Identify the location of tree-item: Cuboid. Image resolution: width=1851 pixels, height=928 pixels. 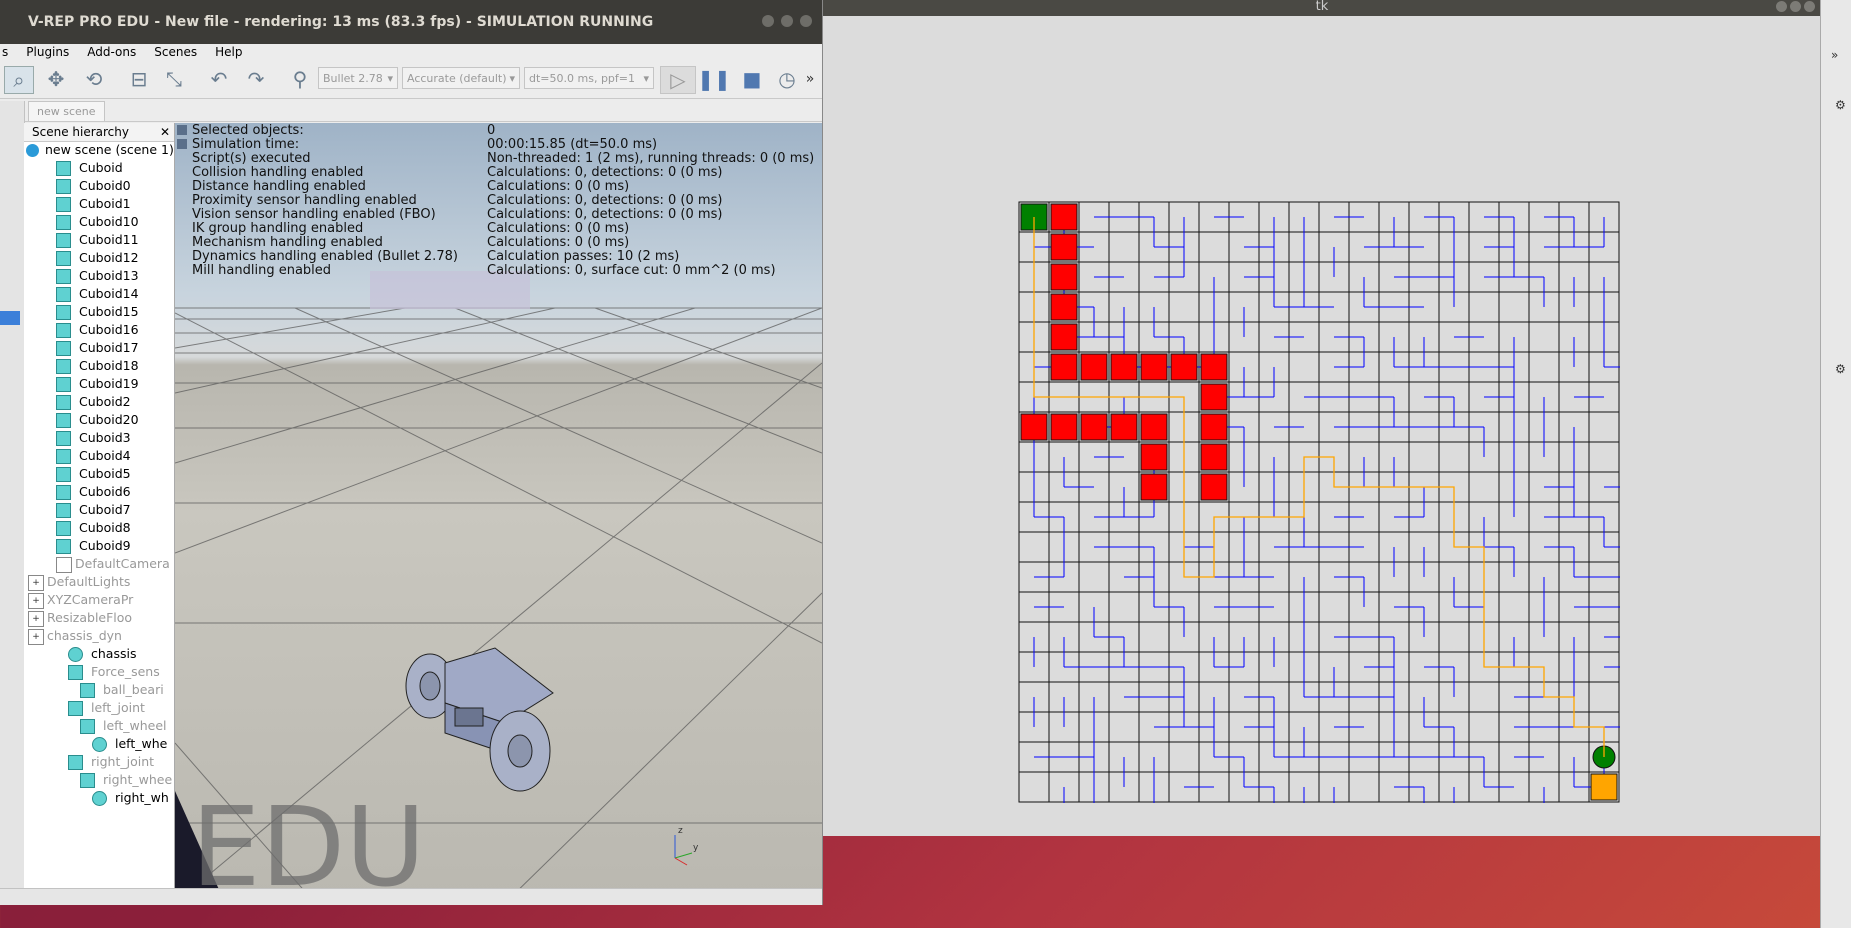
(101, 167).